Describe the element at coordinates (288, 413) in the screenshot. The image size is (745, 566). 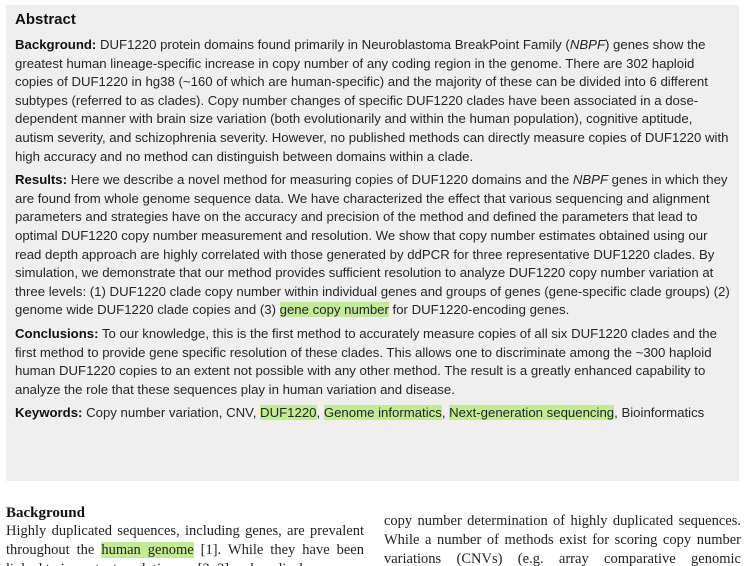
I see `keyword-duf1220-link: DUF1220` at that location.